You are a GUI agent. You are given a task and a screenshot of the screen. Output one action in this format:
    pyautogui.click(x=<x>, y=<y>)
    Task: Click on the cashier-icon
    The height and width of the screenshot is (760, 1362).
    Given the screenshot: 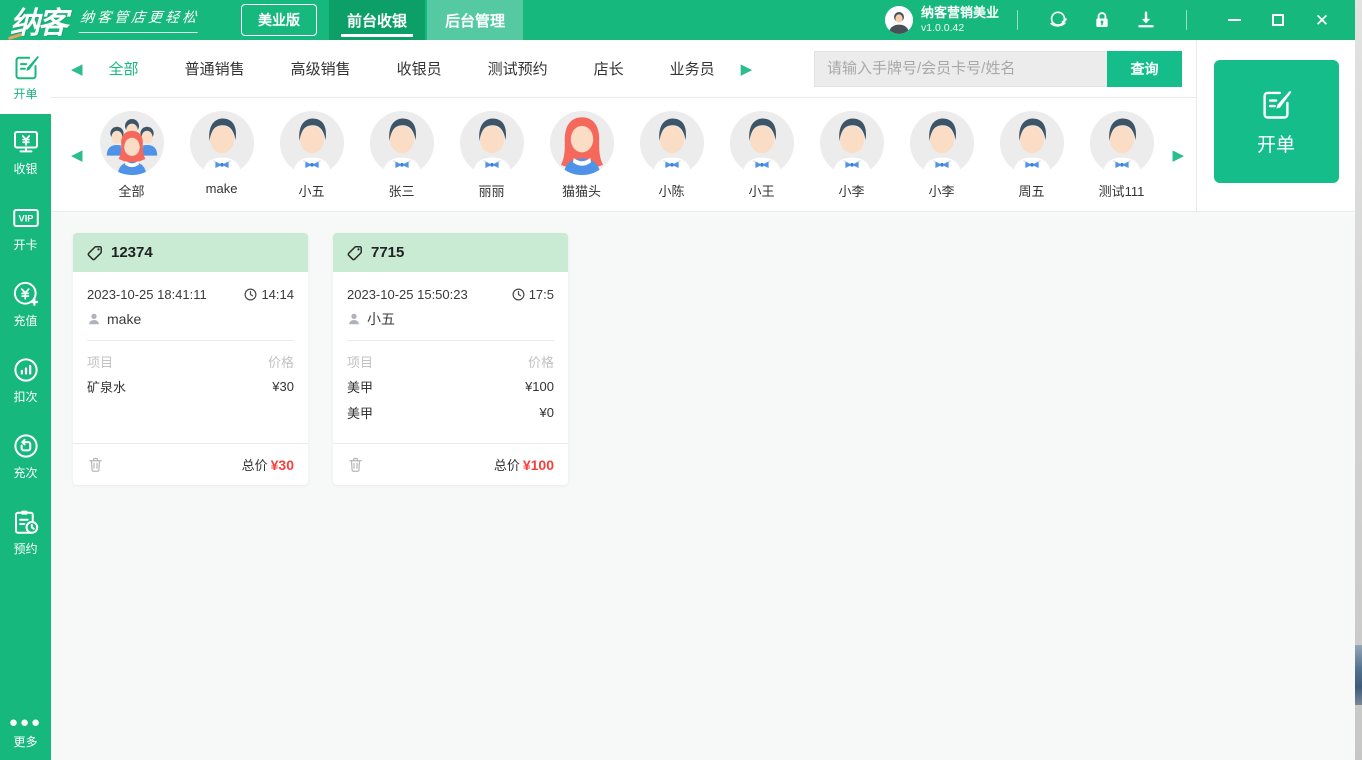 What is the action you would take?
    pyautogui.click(x=26, y=142)
    